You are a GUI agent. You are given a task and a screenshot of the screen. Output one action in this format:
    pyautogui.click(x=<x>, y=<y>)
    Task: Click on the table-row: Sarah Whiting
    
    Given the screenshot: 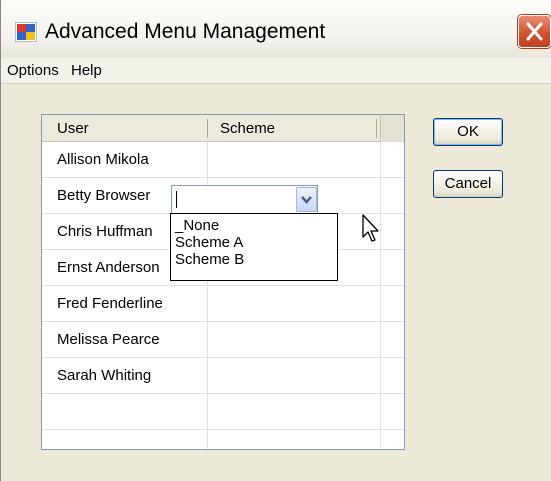 What is the action you would take?
    pyautogui.click(x=223, y=376)
    